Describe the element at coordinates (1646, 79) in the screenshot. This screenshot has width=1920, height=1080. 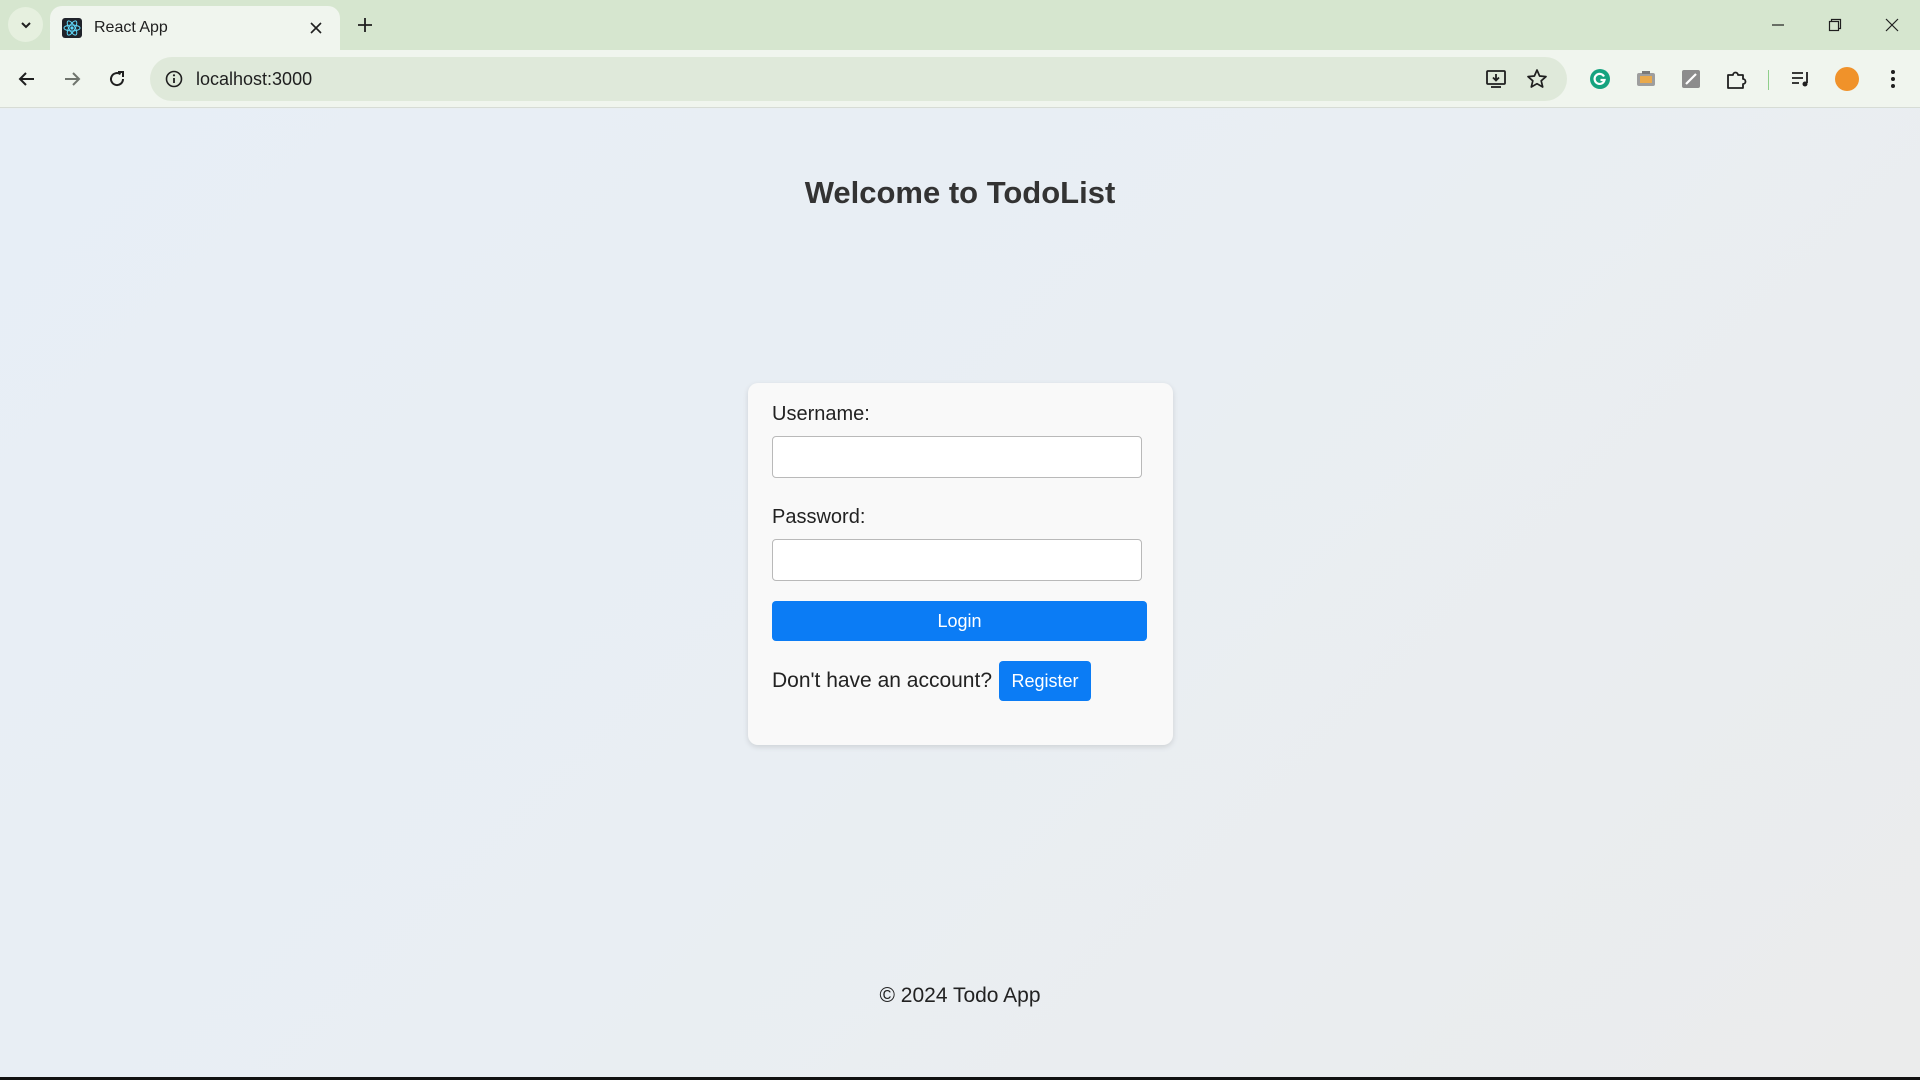
I see `screen-capture-extension-icon` at that location.